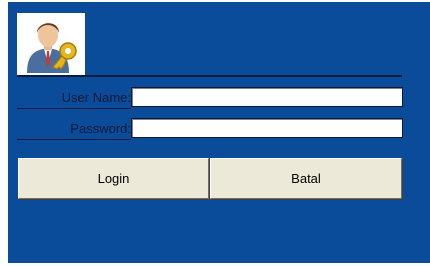  What do you see at coordinates (267, 97) in the screenshot?
I see `user-name-input` at bounding box center [267, 97].